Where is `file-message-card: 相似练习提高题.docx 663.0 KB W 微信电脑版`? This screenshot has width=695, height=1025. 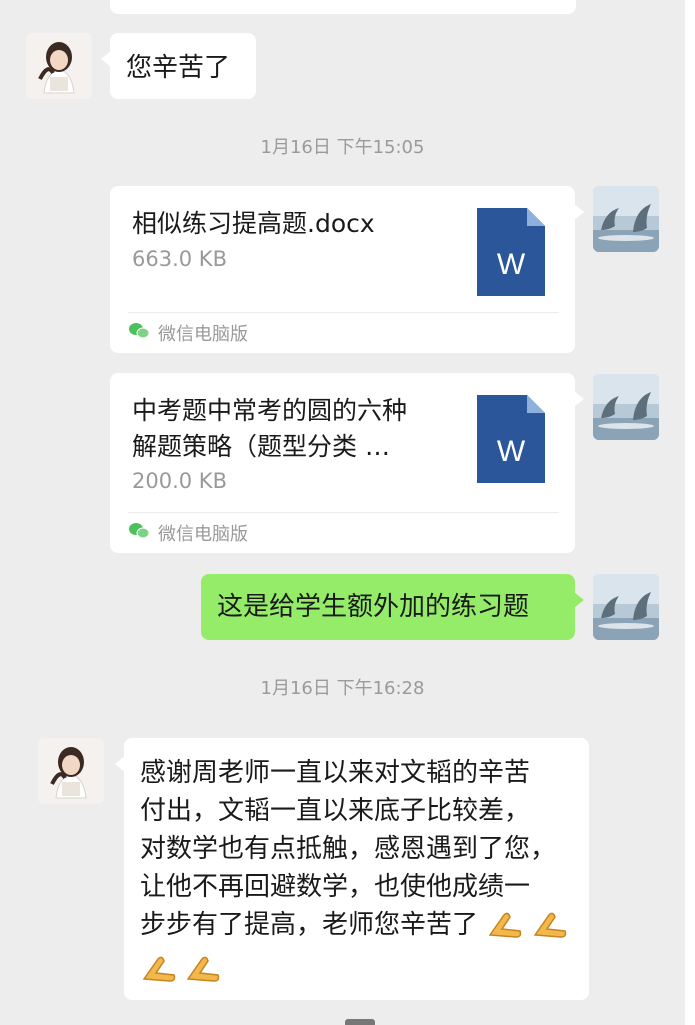
file-message-card: 相似练习提高题.docx 663.0 KB W 微信电脑版 is located at coordinates (347, 269).